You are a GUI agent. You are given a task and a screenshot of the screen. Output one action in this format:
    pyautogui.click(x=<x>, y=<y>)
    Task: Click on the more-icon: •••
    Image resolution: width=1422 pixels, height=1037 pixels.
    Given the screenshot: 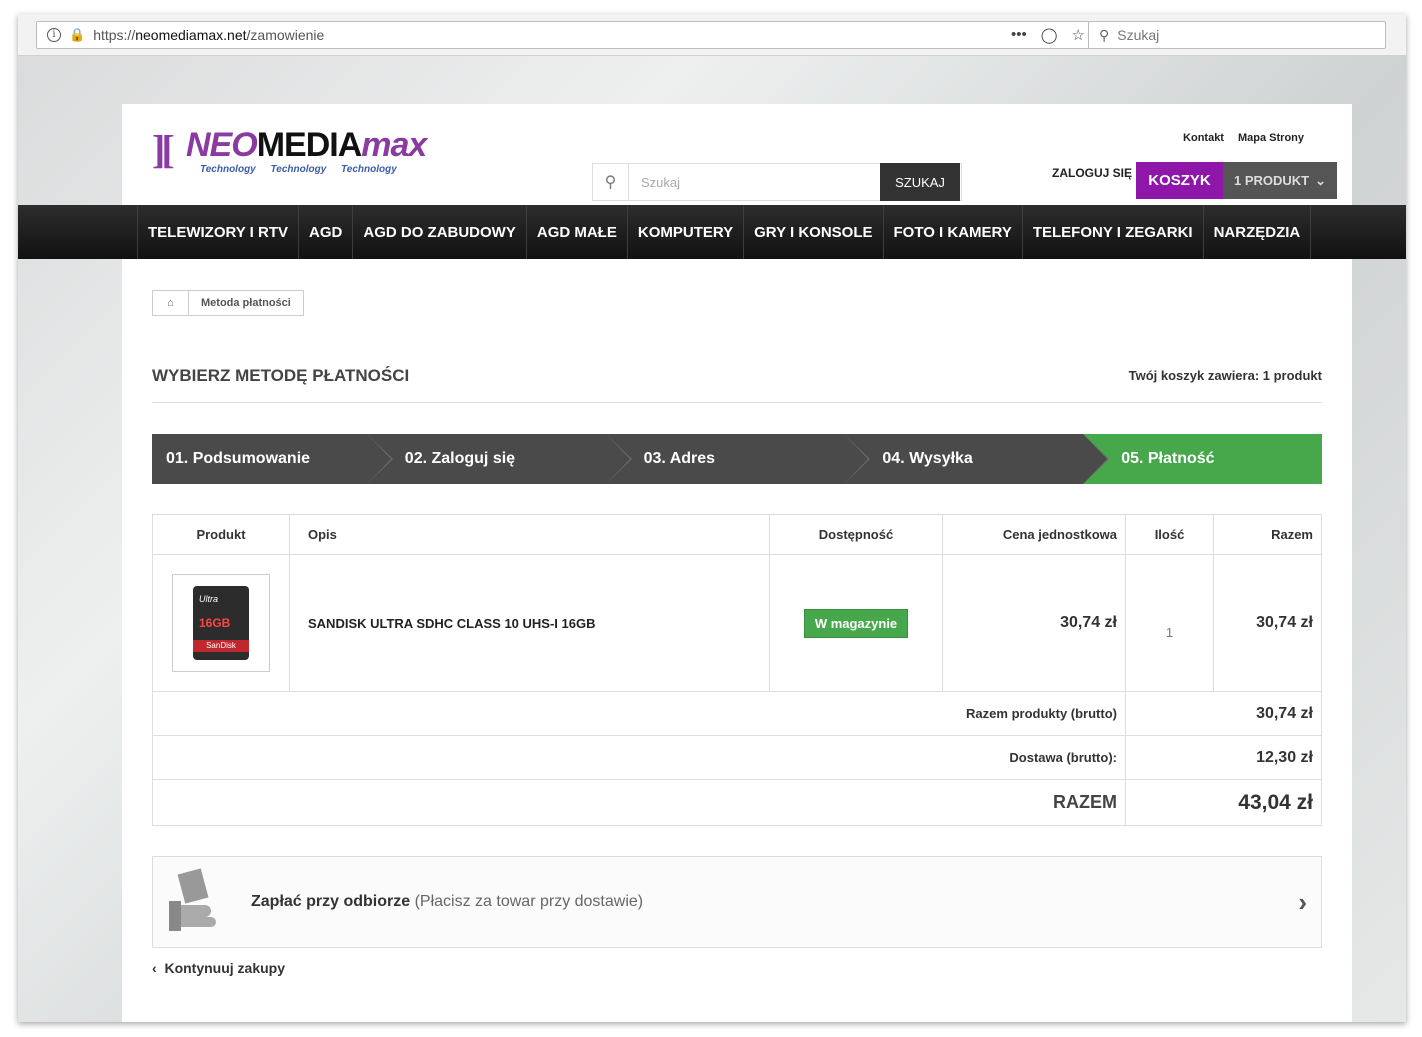 What is the action you would take?
    pyautogui.click(x=1019, y=35)
    